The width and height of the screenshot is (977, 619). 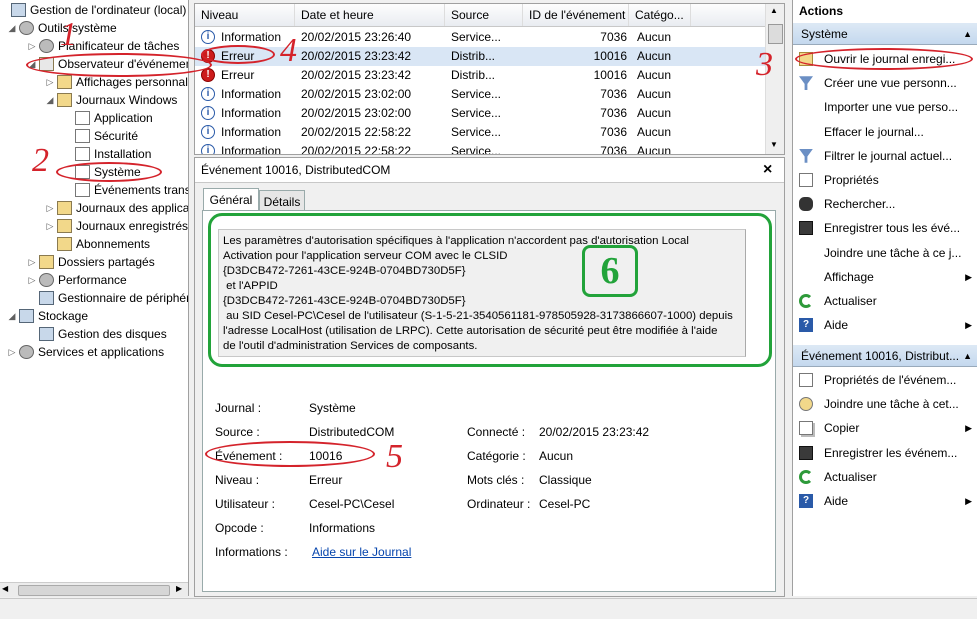 I want to click on tree-item-label: Journaux Windows, so click(x=127, y=100).